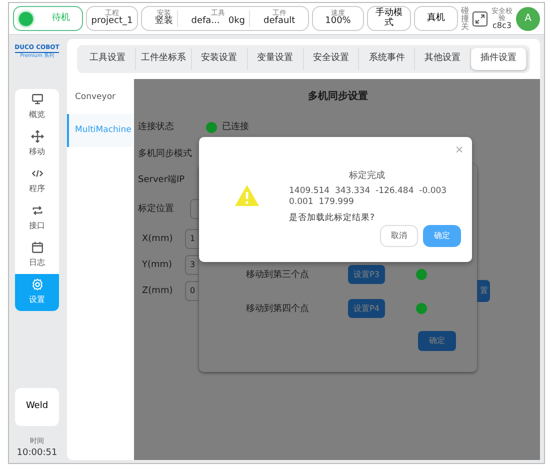 This screenshot has width=551, height=469. Describe the element at coordinates (37, 407) in the screenshot. I see `plugin-button: Weld` at that location.